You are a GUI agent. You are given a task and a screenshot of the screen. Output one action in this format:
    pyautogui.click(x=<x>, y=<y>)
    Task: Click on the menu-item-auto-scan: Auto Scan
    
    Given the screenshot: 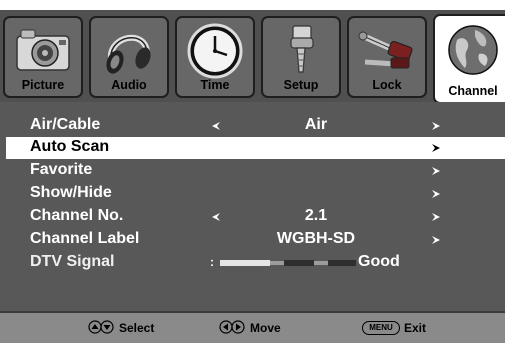 What is the action you would take?
    pyautogui.click(x=255, y=148)
    